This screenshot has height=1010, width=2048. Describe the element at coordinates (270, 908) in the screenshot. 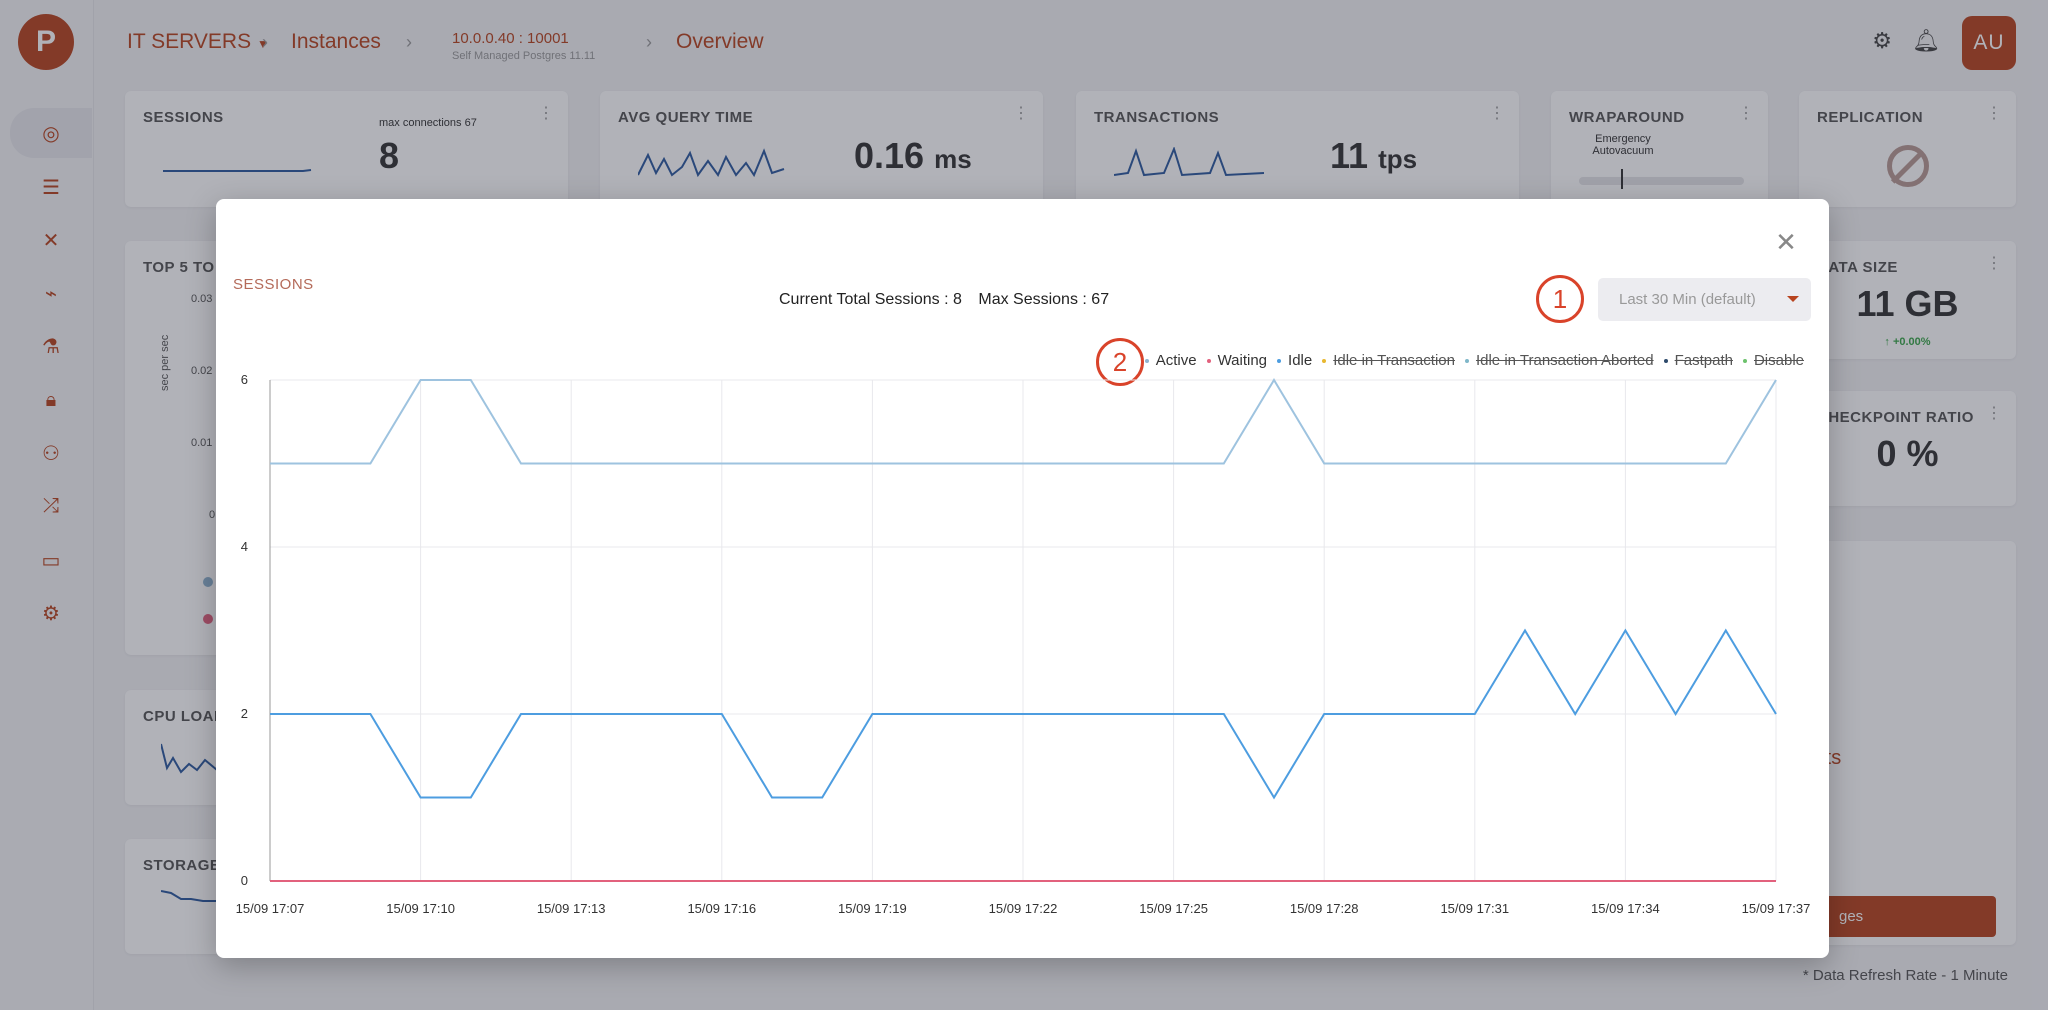

I see `x-tick-label: 15/09 17:07` at that location.